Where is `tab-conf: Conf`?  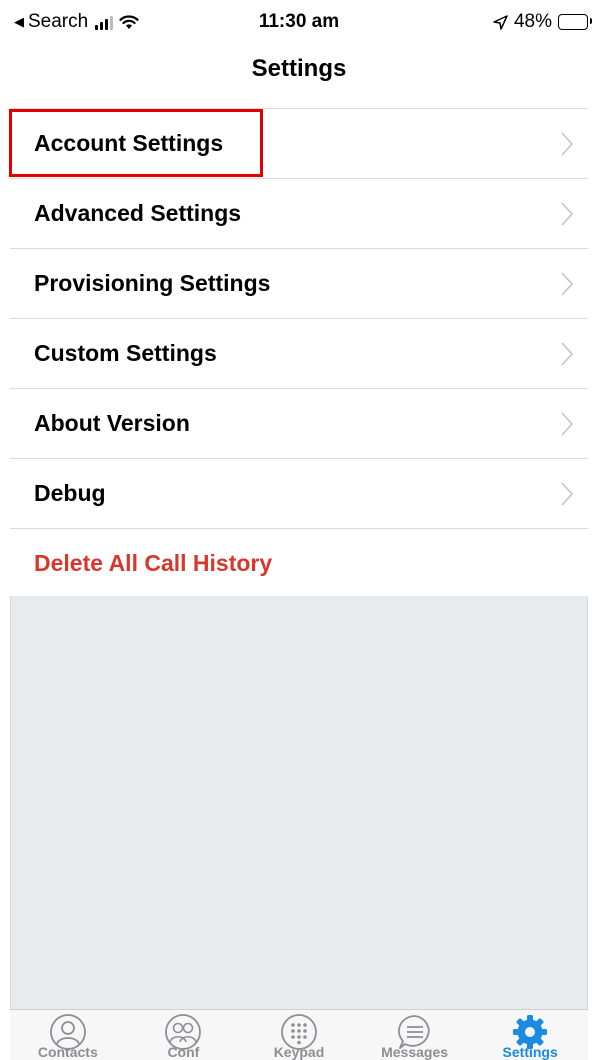 tab-conf: Conf is located at coordinates (184, 1035).